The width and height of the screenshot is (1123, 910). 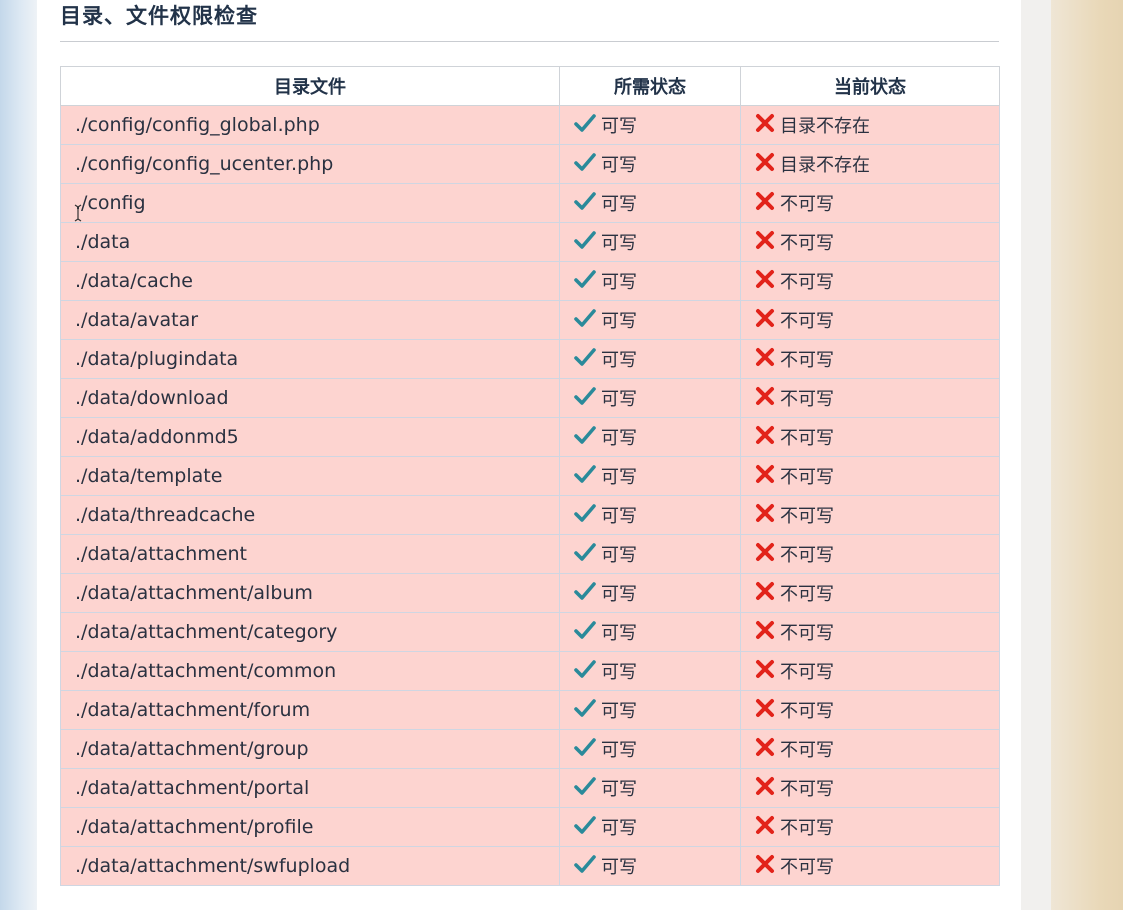 What do you see at coordinates (530, 320) in the screenshot?
I see `table-row: ./data/avatar 可写 不可写` at bounding box center [530, 320].